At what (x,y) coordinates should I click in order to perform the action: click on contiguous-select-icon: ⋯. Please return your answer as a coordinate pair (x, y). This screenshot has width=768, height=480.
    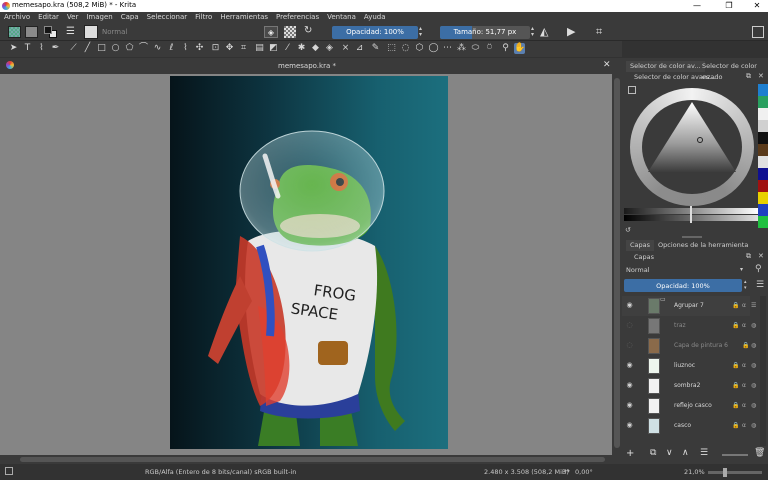
    Looking at the image, I should click on (447, 48).